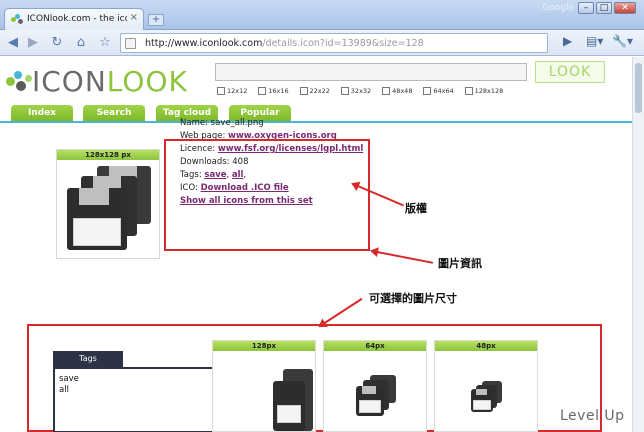 The height and width of the screenshot is (432, 644). I want to click on reload-icon: ↻, so click(57, 43).